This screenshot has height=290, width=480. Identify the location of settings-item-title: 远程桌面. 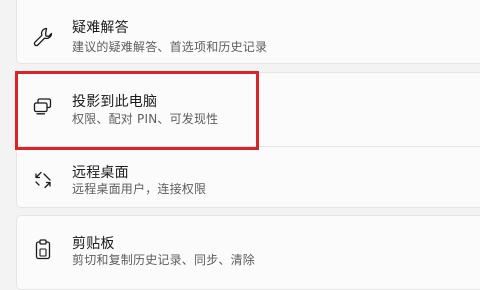
(100, 173).